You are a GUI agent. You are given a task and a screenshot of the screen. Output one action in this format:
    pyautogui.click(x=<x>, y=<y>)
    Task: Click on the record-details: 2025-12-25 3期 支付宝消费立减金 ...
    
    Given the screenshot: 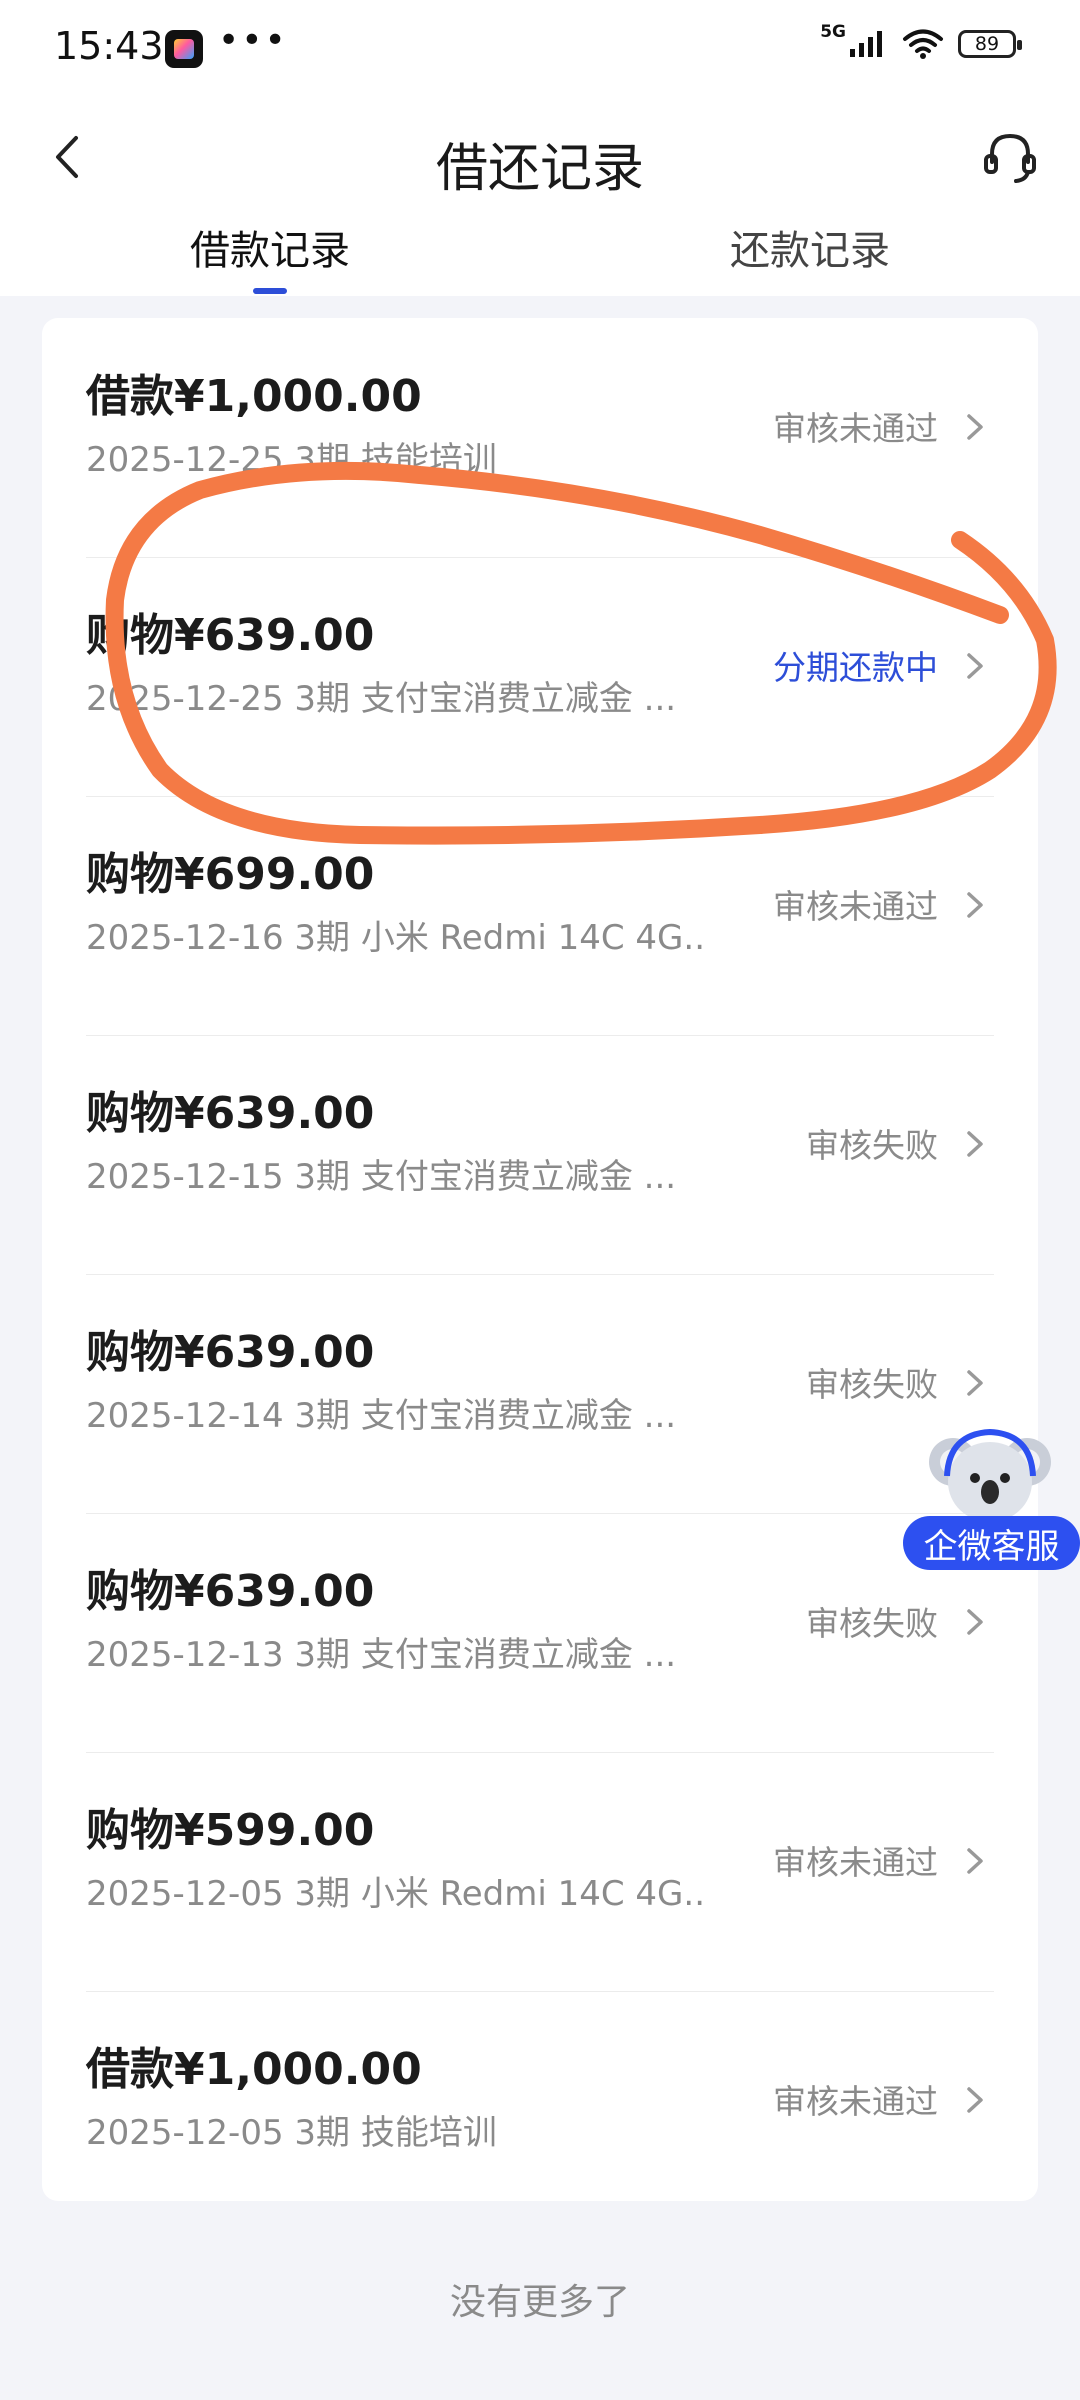 What is the action you would take?
    pyautogui.click(x=381, y=699)
    